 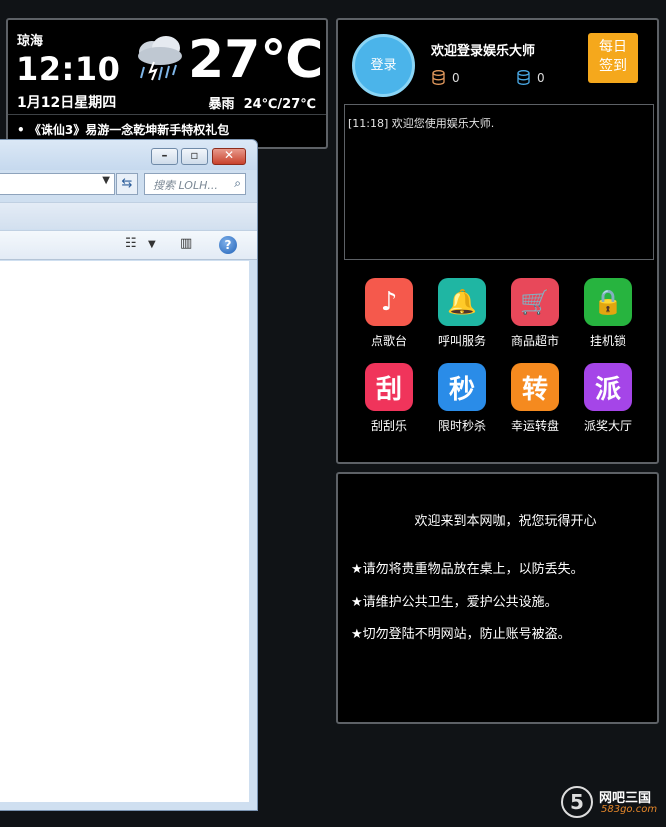 What do you see at coordinates (607, 426) in the screenshot?
I see `app-label: 派奖大厅` at bounding box center [607, 426].